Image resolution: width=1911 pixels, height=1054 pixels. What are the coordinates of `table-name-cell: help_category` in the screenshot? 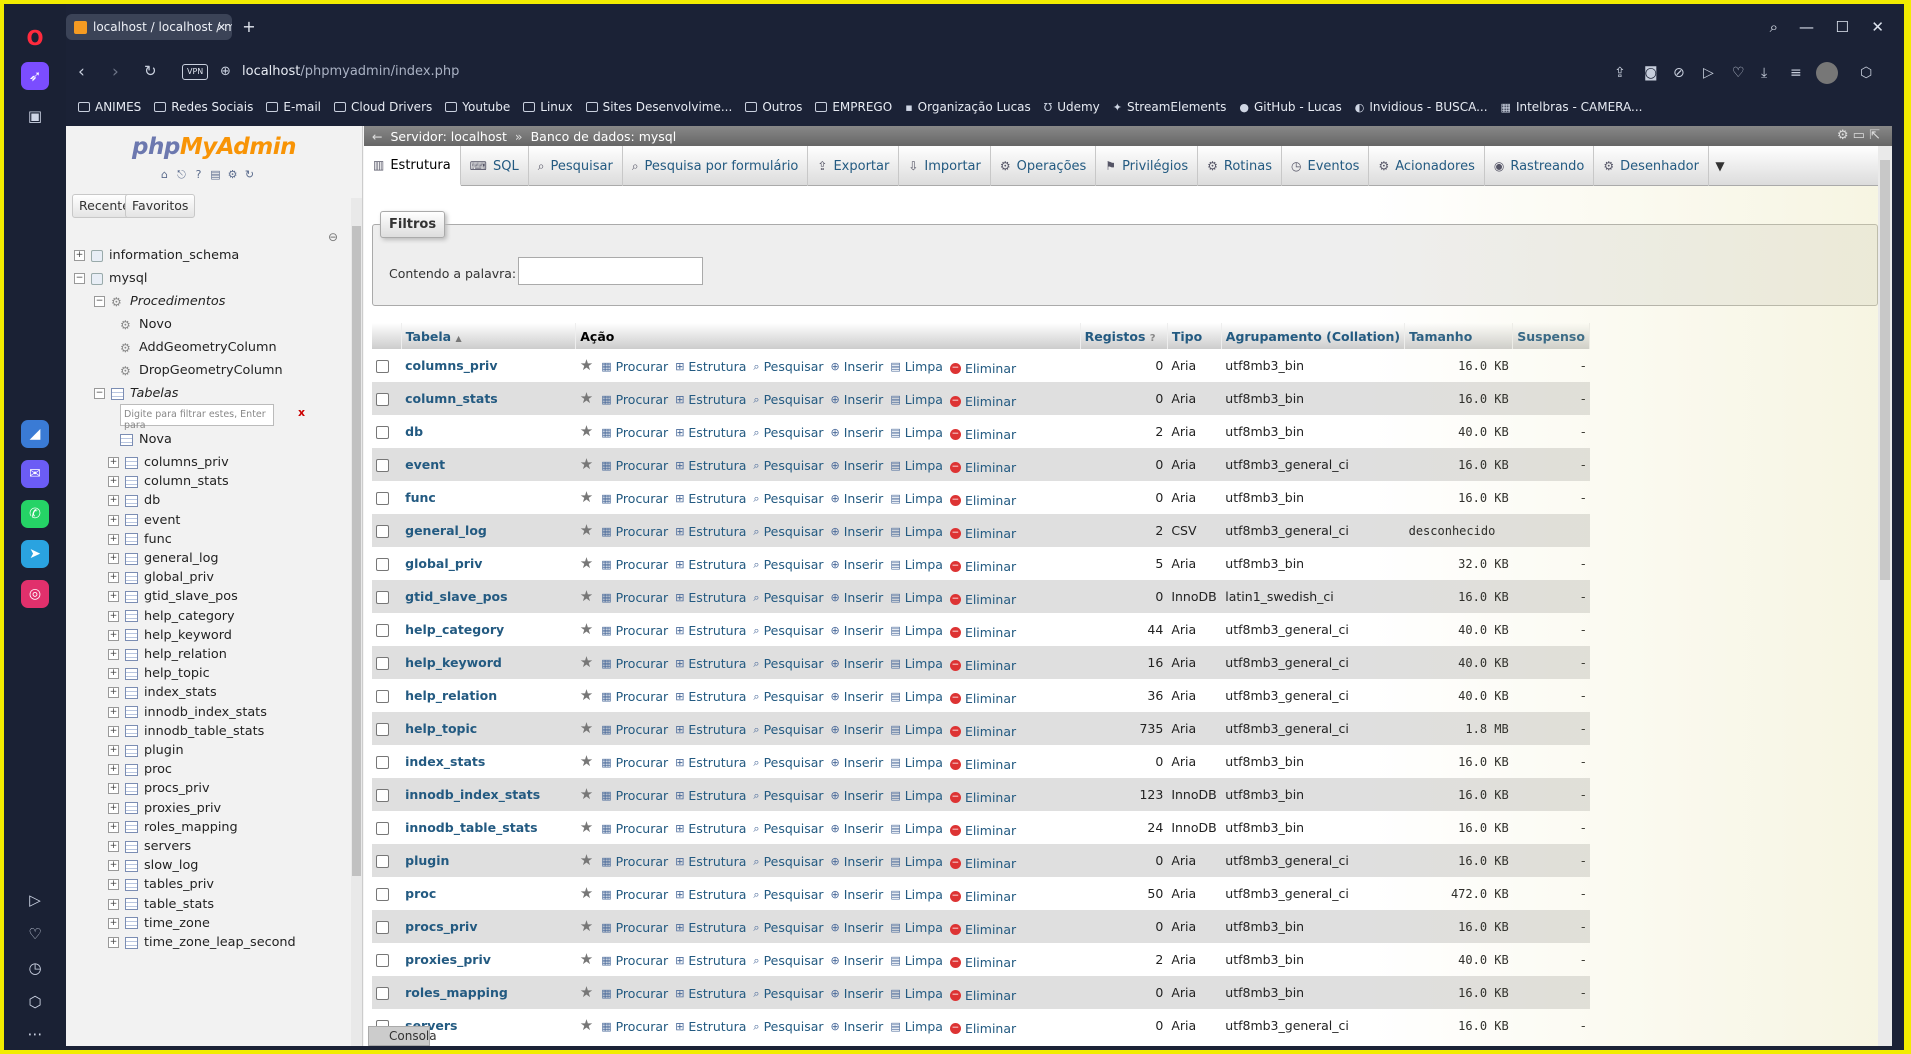 It's located at (488, 629).